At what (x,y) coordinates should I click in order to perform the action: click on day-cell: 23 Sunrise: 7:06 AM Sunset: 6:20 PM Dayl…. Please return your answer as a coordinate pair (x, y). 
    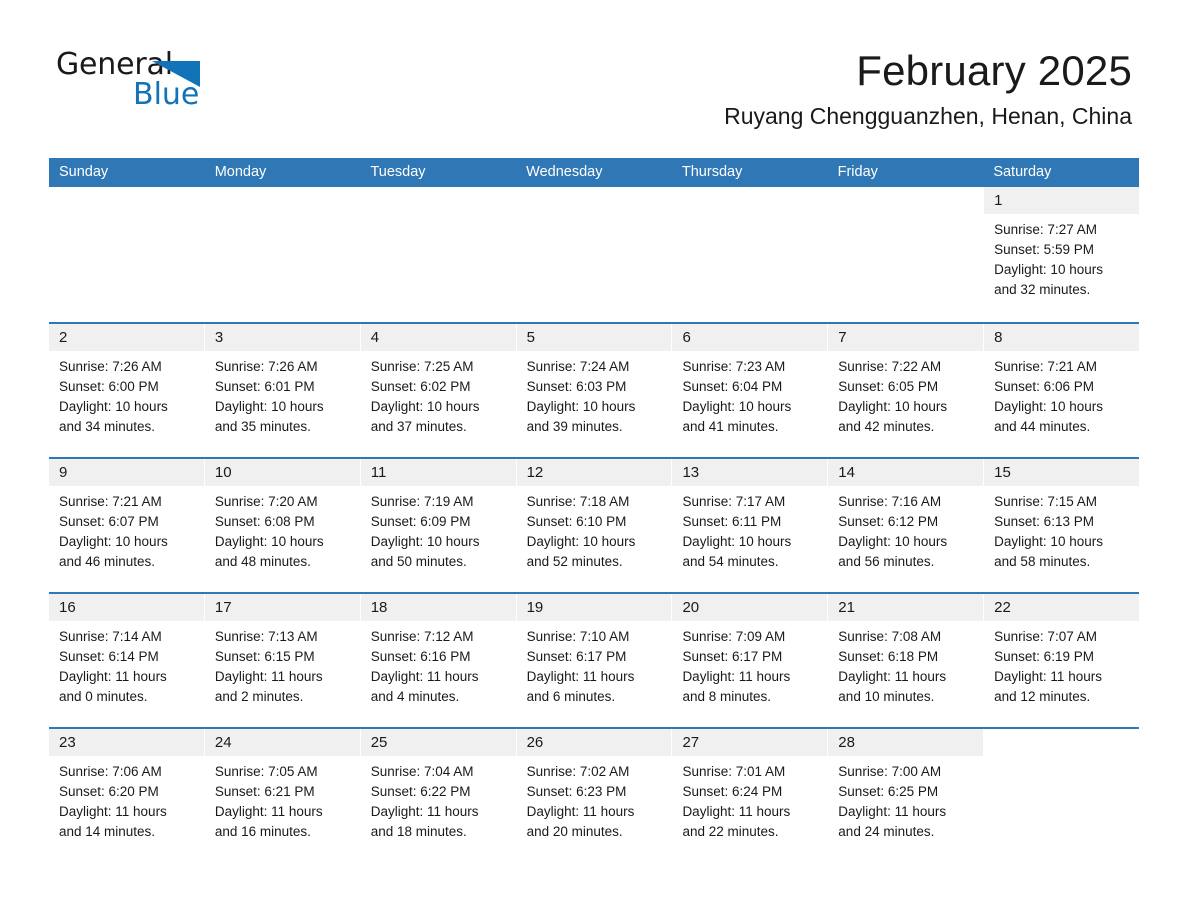
    Looking at the image, I should click on (127, 795).